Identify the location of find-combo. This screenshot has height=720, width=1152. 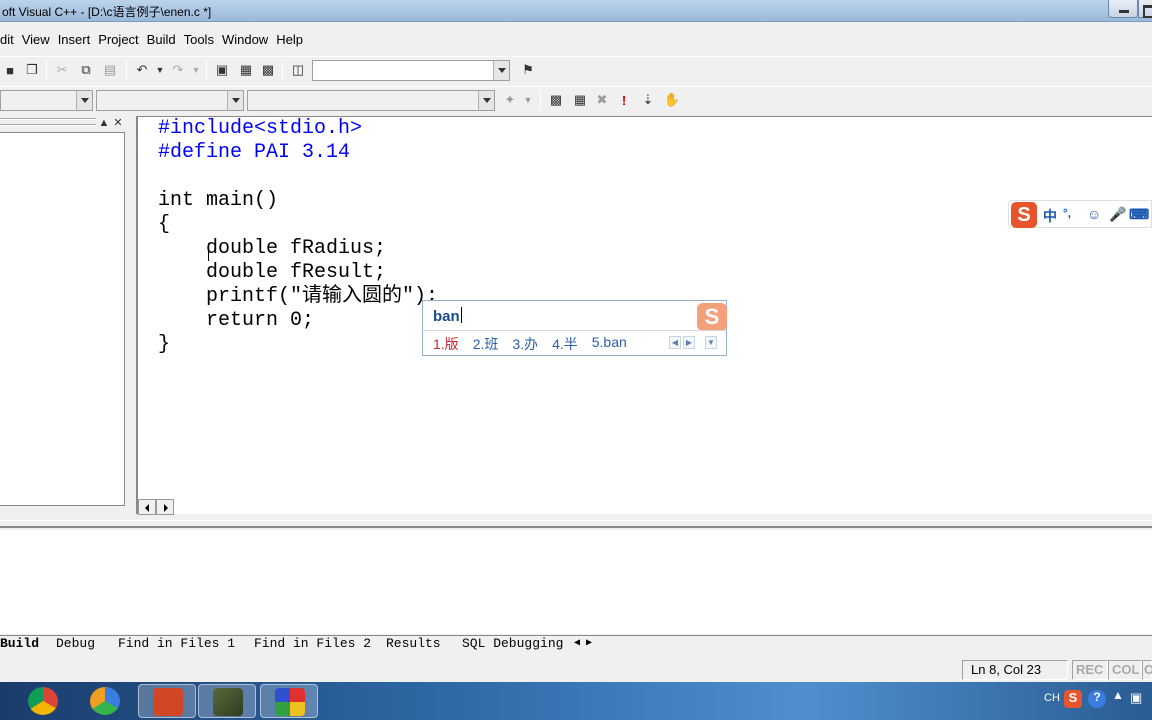
(411, 70).